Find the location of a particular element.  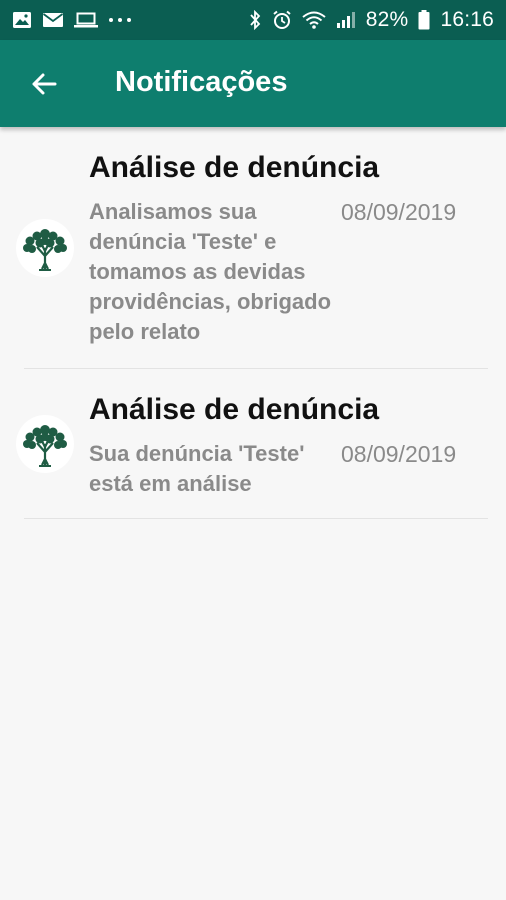

laptop-icon is located at coordinates (86, 20).